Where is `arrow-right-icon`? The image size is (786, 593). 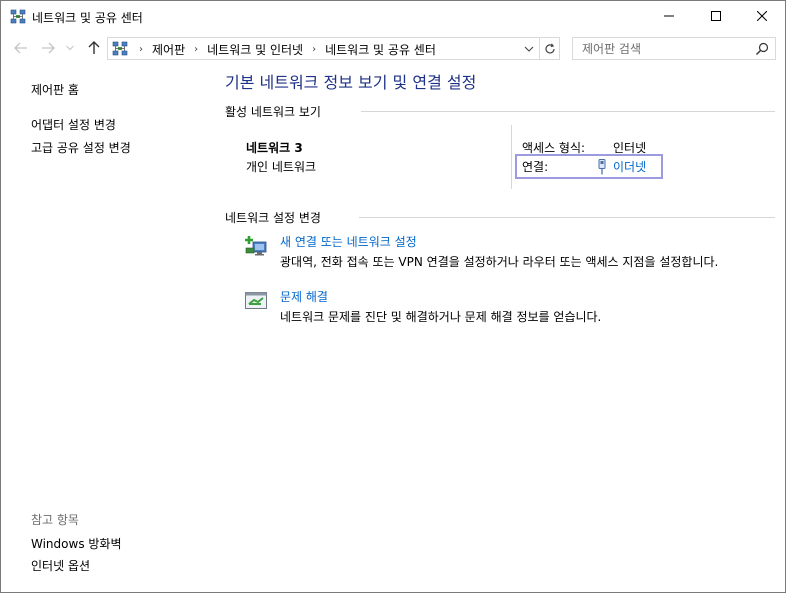
arrow-right-icon is located at coordinates (48, 48).